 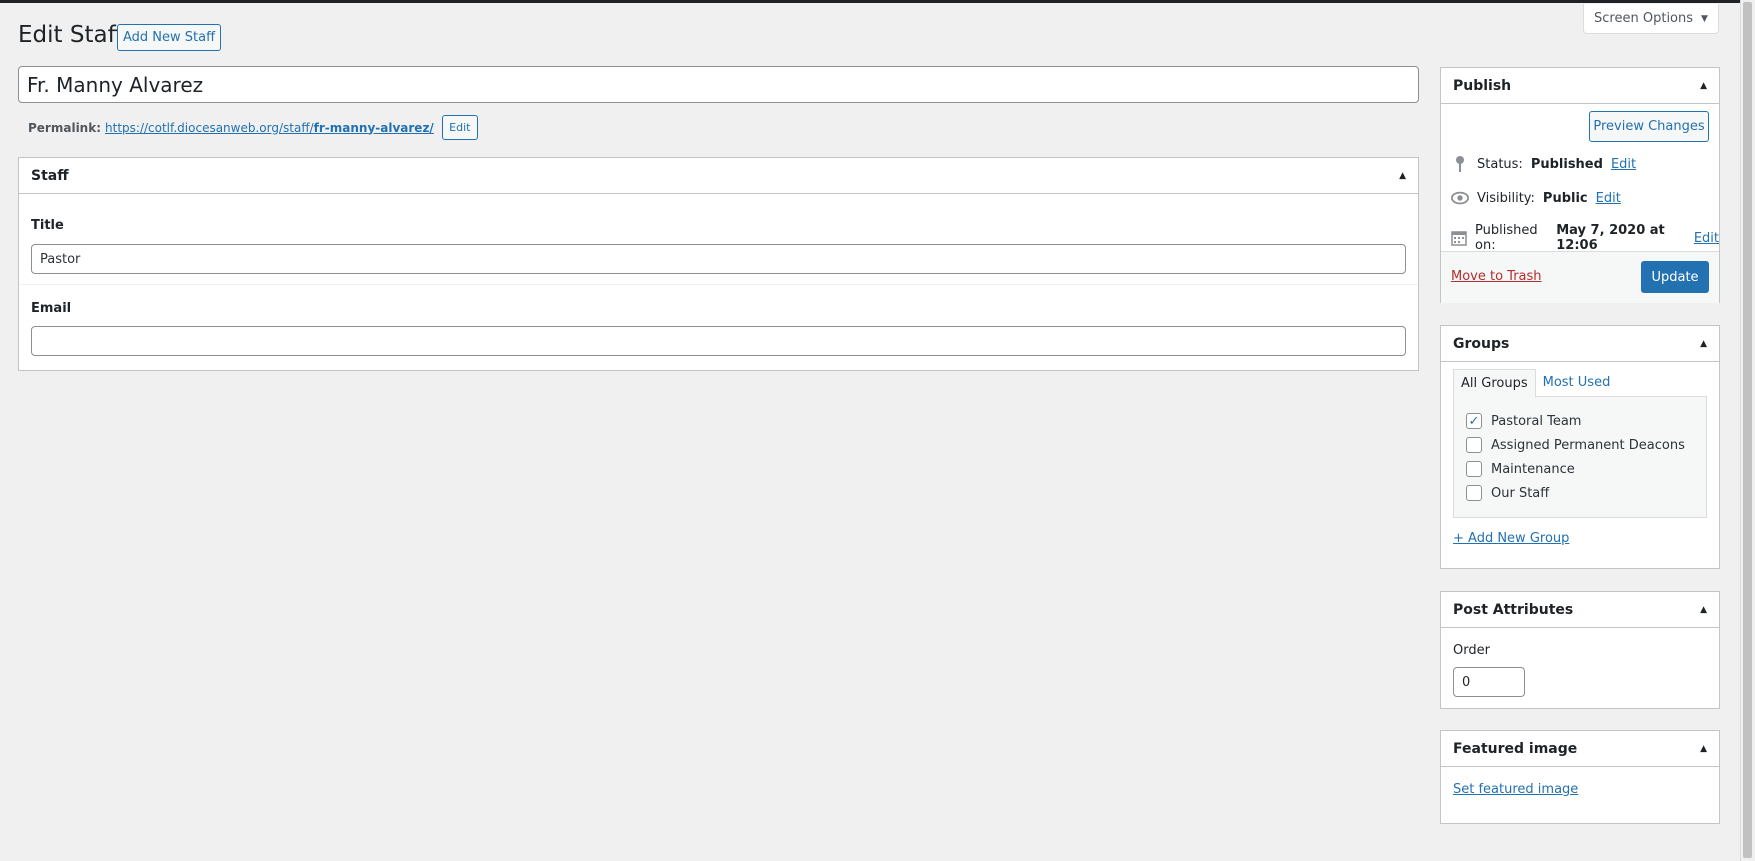 What do you see at coordinates (1460, 164) in the screenshot?
I see `pin-icon` at bounding box center [1460, 164].